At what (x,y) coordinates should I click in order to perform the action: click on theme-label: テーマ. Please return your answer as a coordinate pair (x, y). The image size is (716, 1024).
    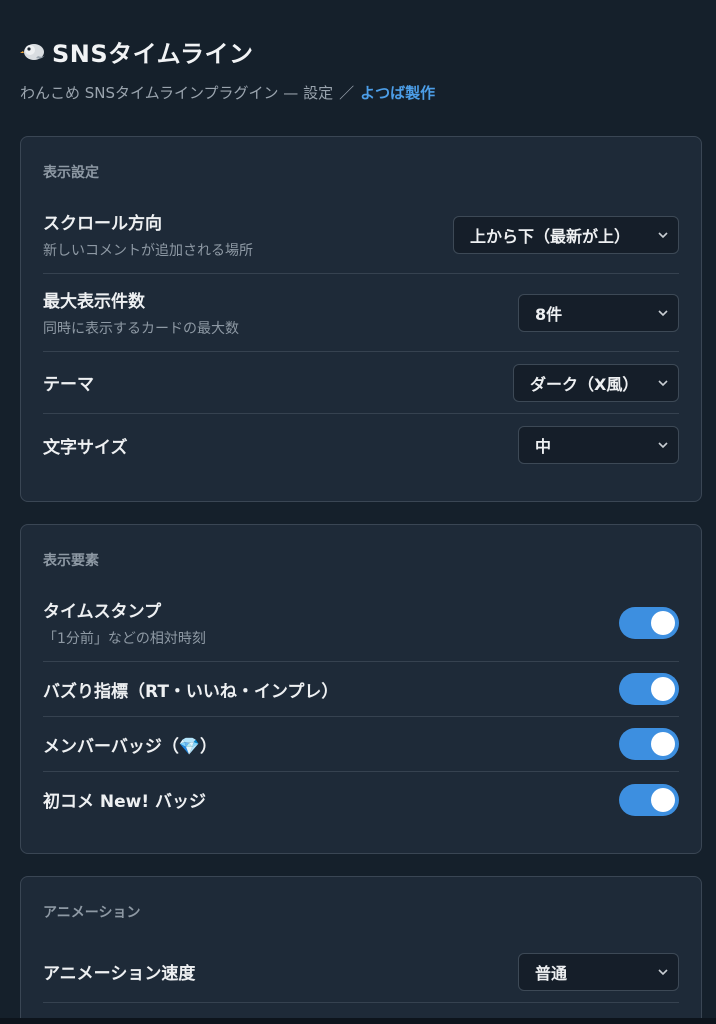
    Looking at the image, I should click on (68, 385).